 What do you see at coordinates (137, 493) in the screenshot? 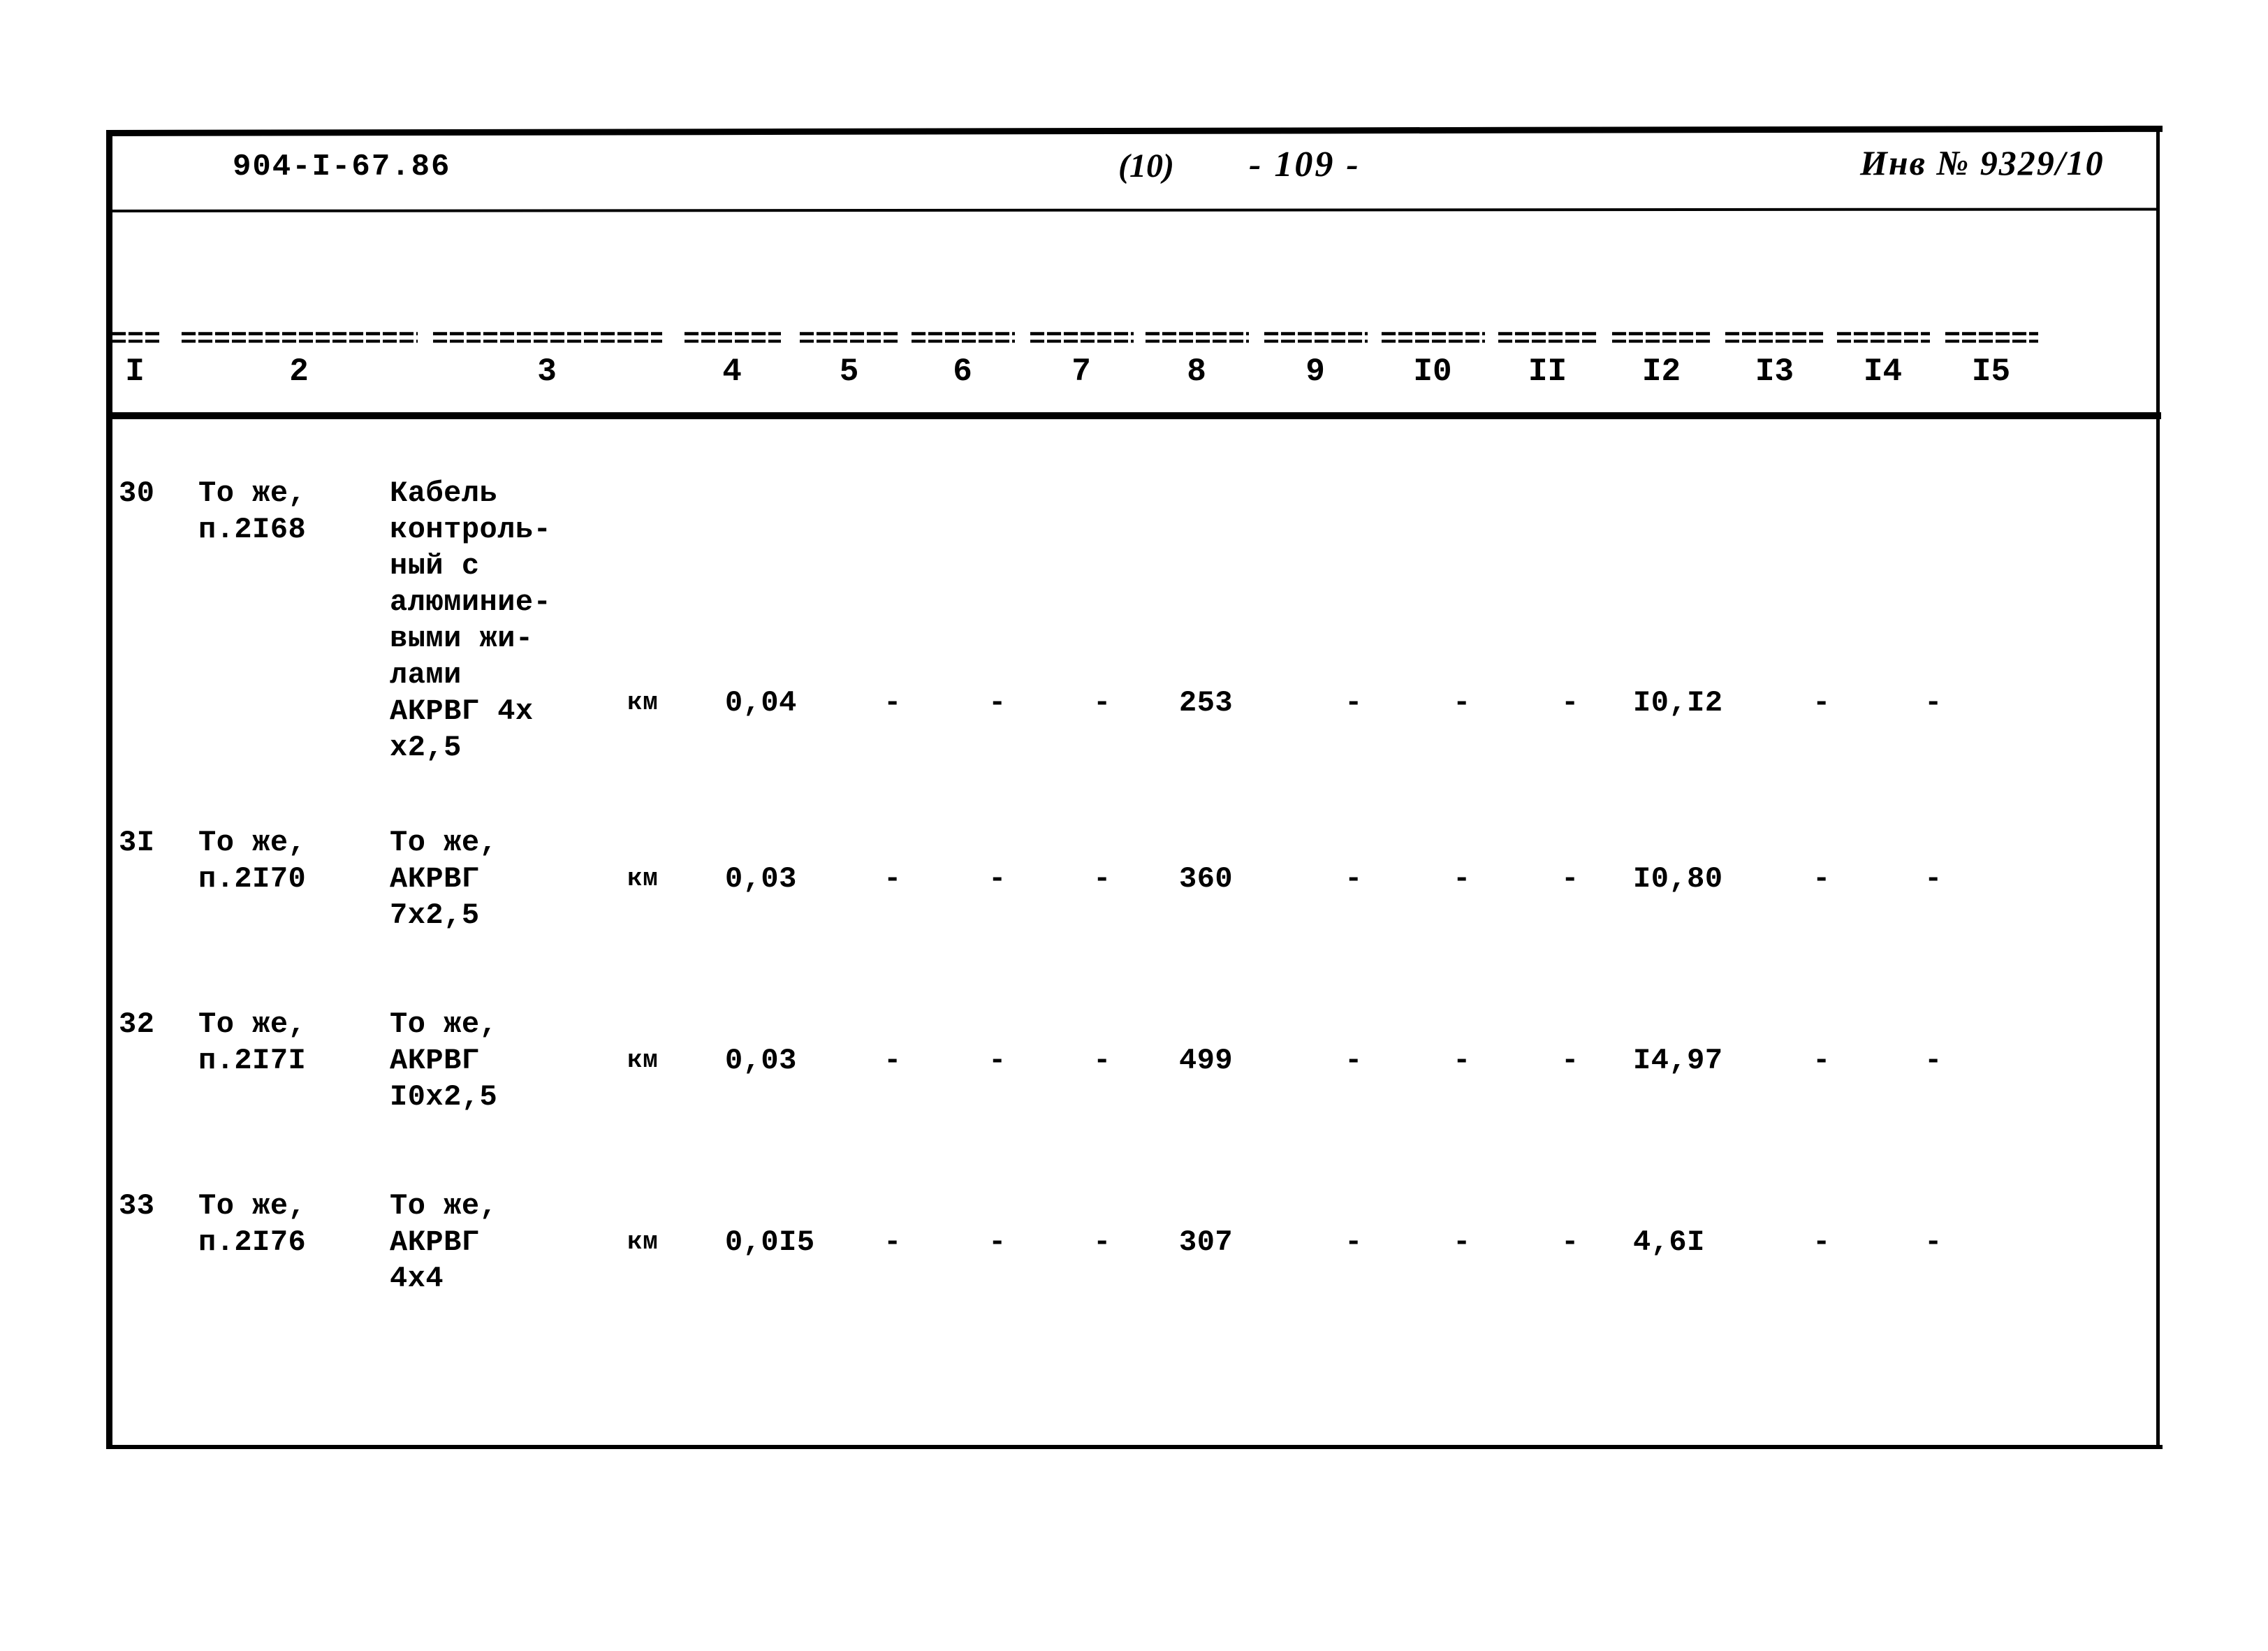
I see `cell-col-1: 30` at bounding box center [137, 493].